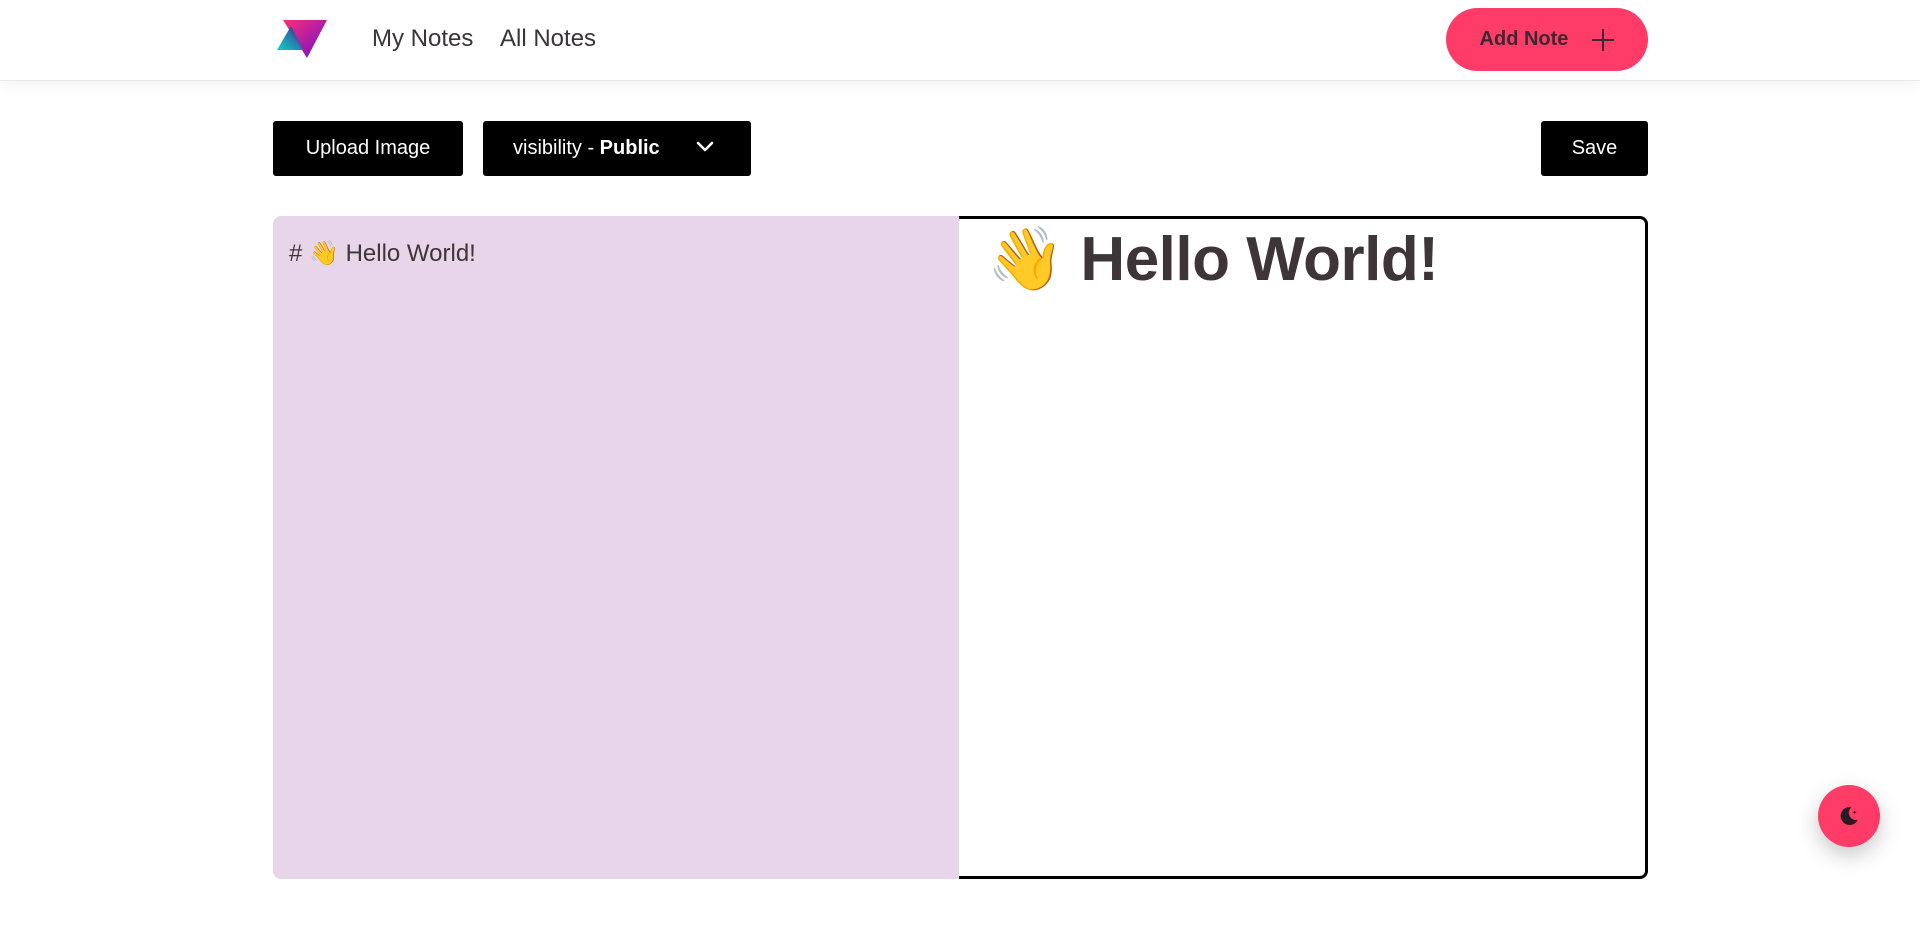 The height and width of the screenshot is (947, 1920). Describe the element at coordinates (1213, 259) in the screenshot. I see `preview-heading: 👋 Hello World!` at that location.